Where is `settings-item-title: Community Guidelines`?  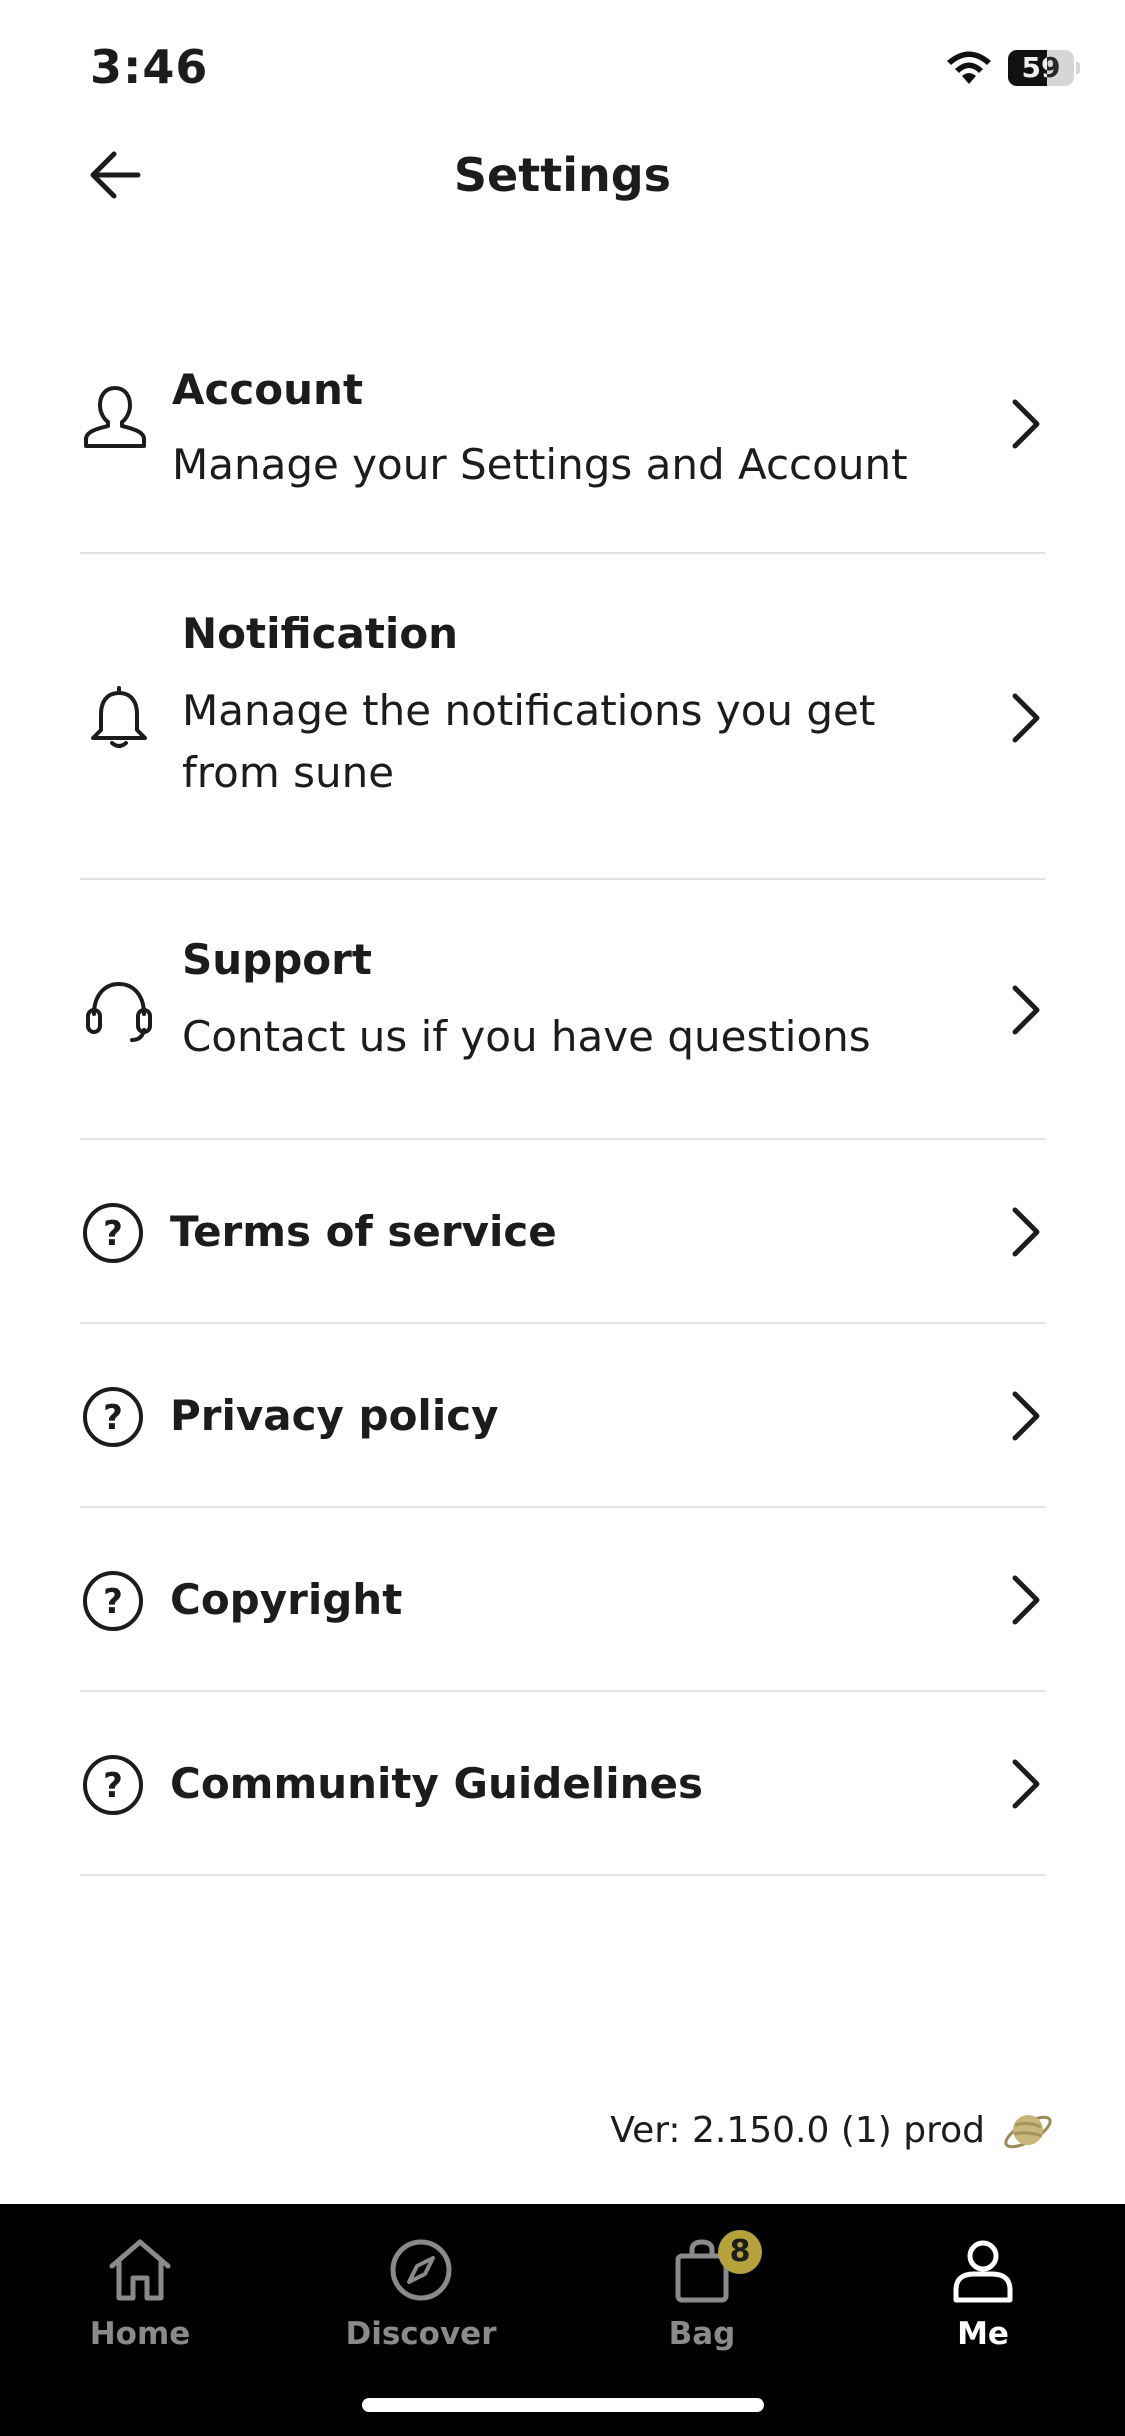 settings-item-title: Community Guidelines is located at coordinates (436, 1783).